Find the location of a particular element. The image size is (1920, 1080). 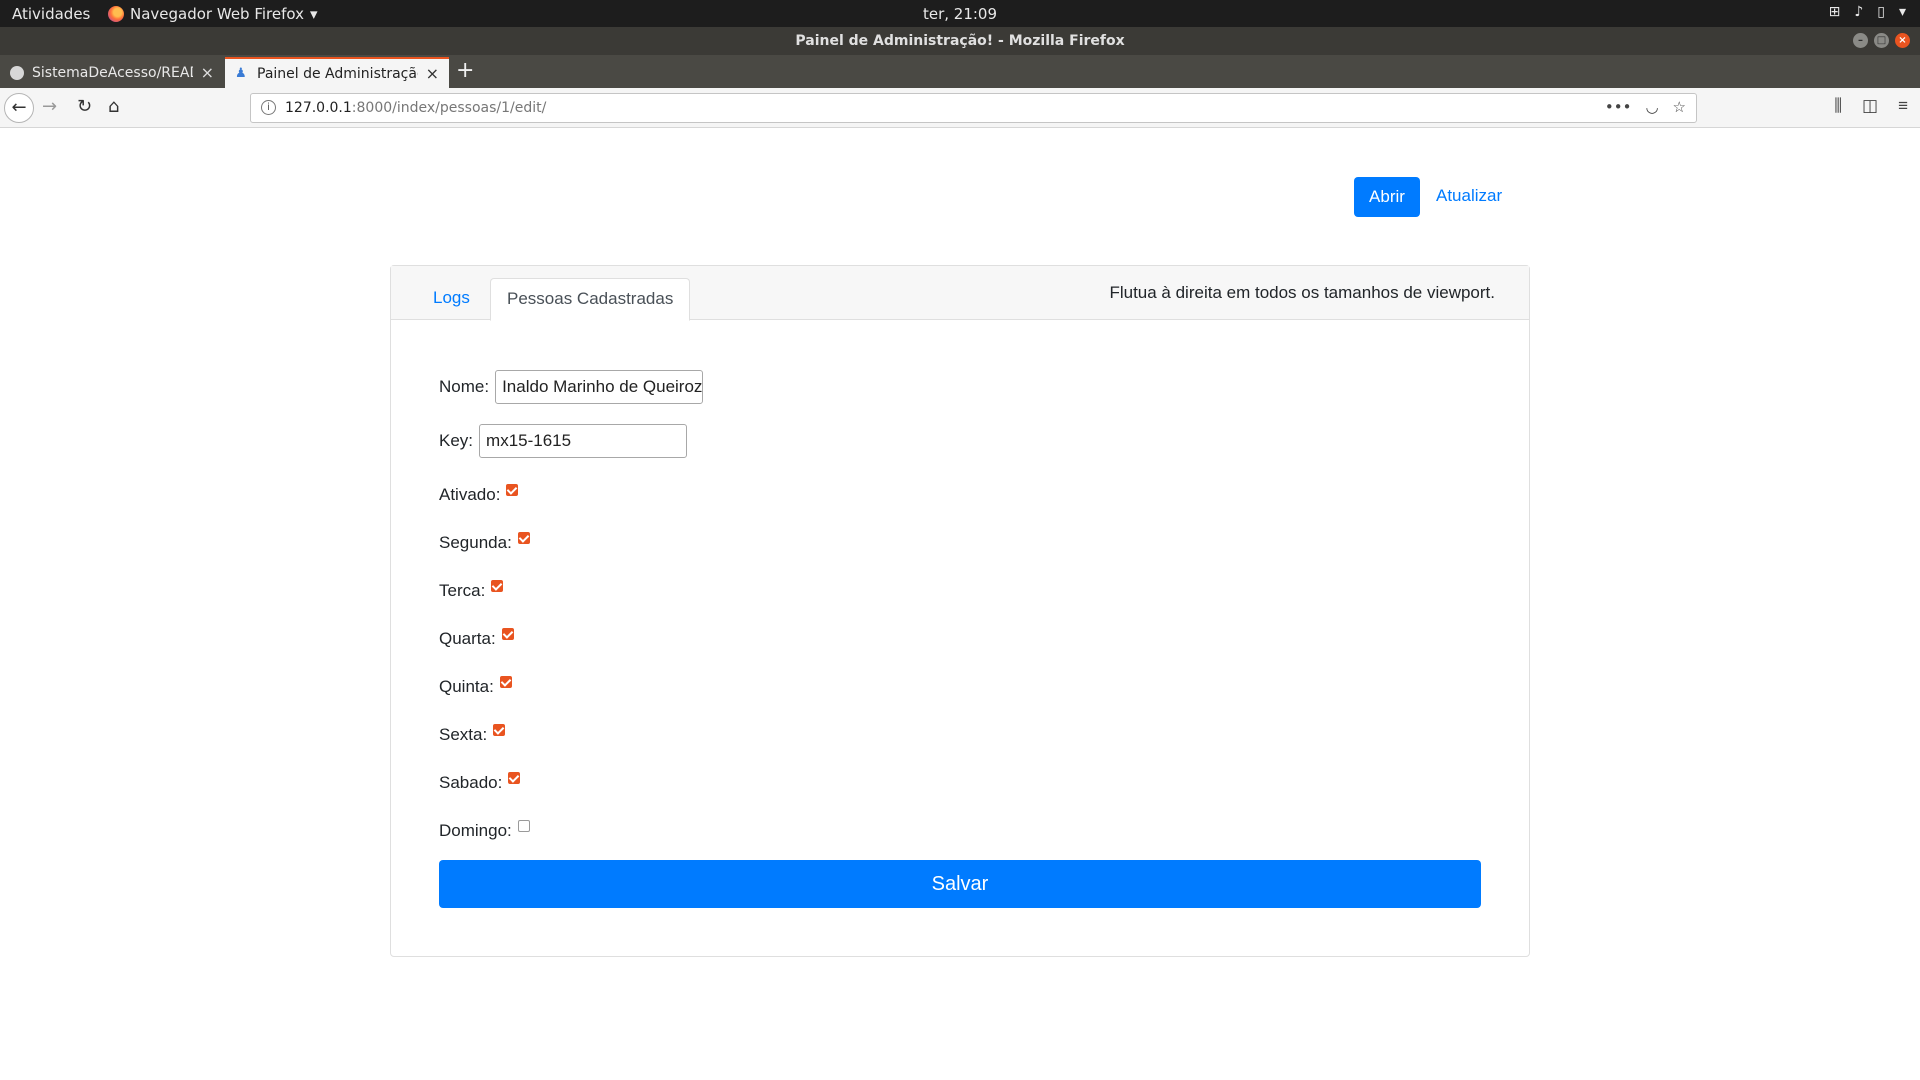

app-menu: Navegador Web Firefox ▾ is located at coordinates (213, 14).